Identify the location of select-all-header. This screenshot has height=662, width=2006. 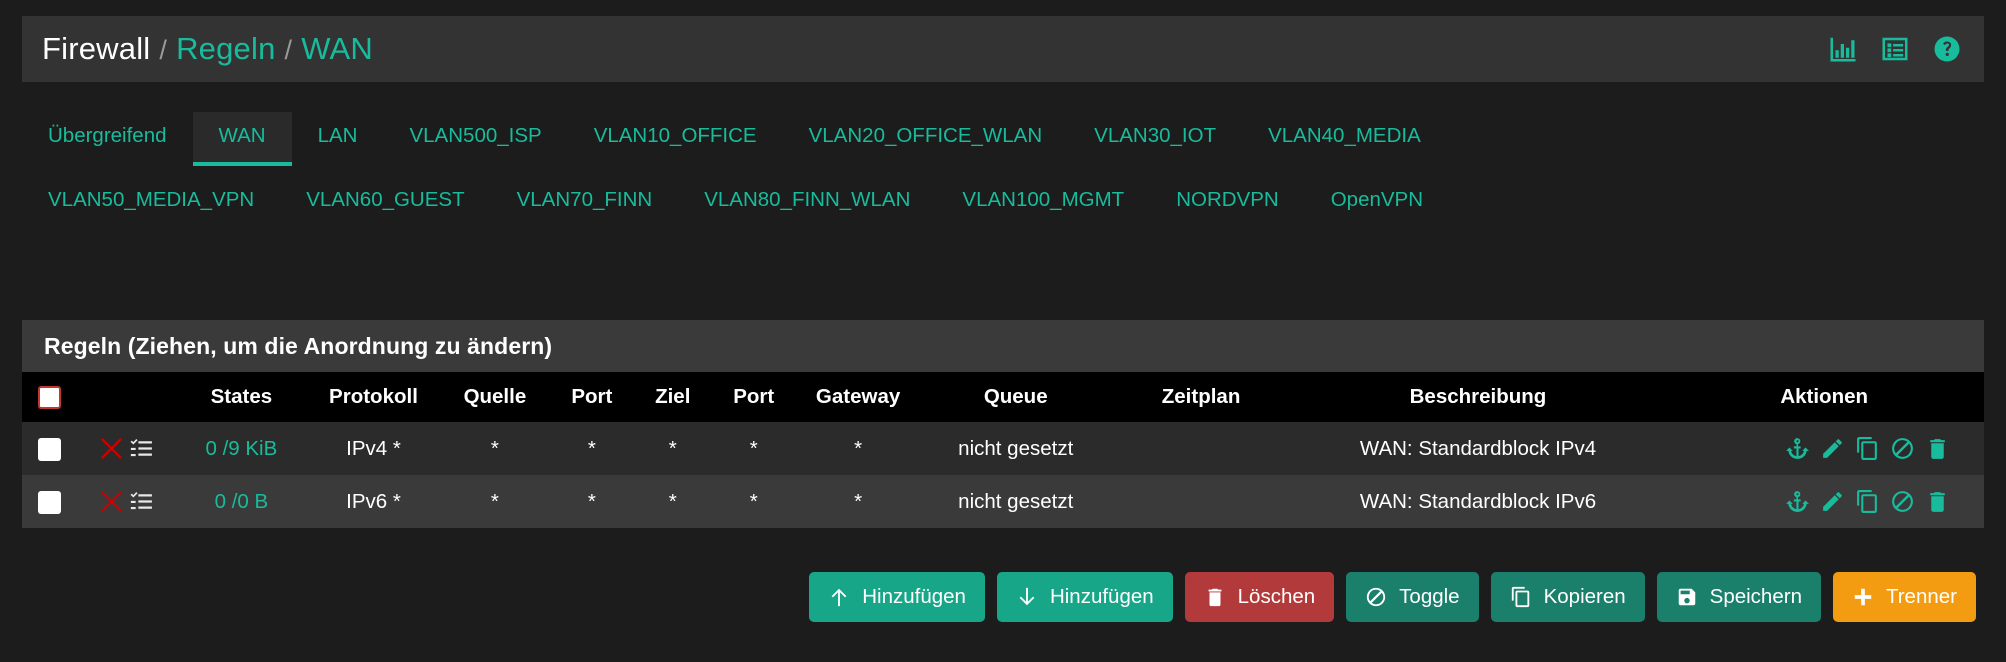
(49, 397).